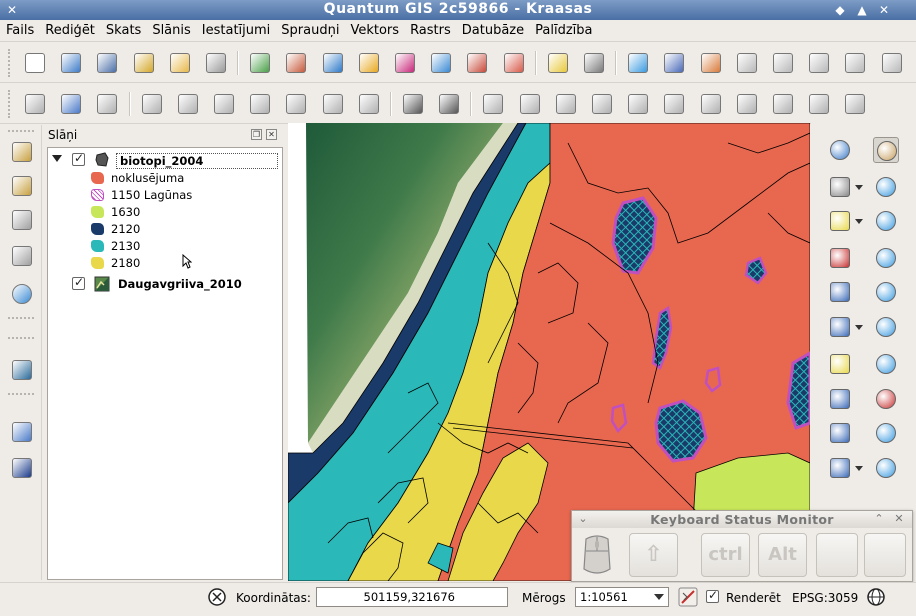 The height and width of the screenshot is (616, 916). I want to click on layer-name: Daugavgriiva_2010, so click(180, 284).